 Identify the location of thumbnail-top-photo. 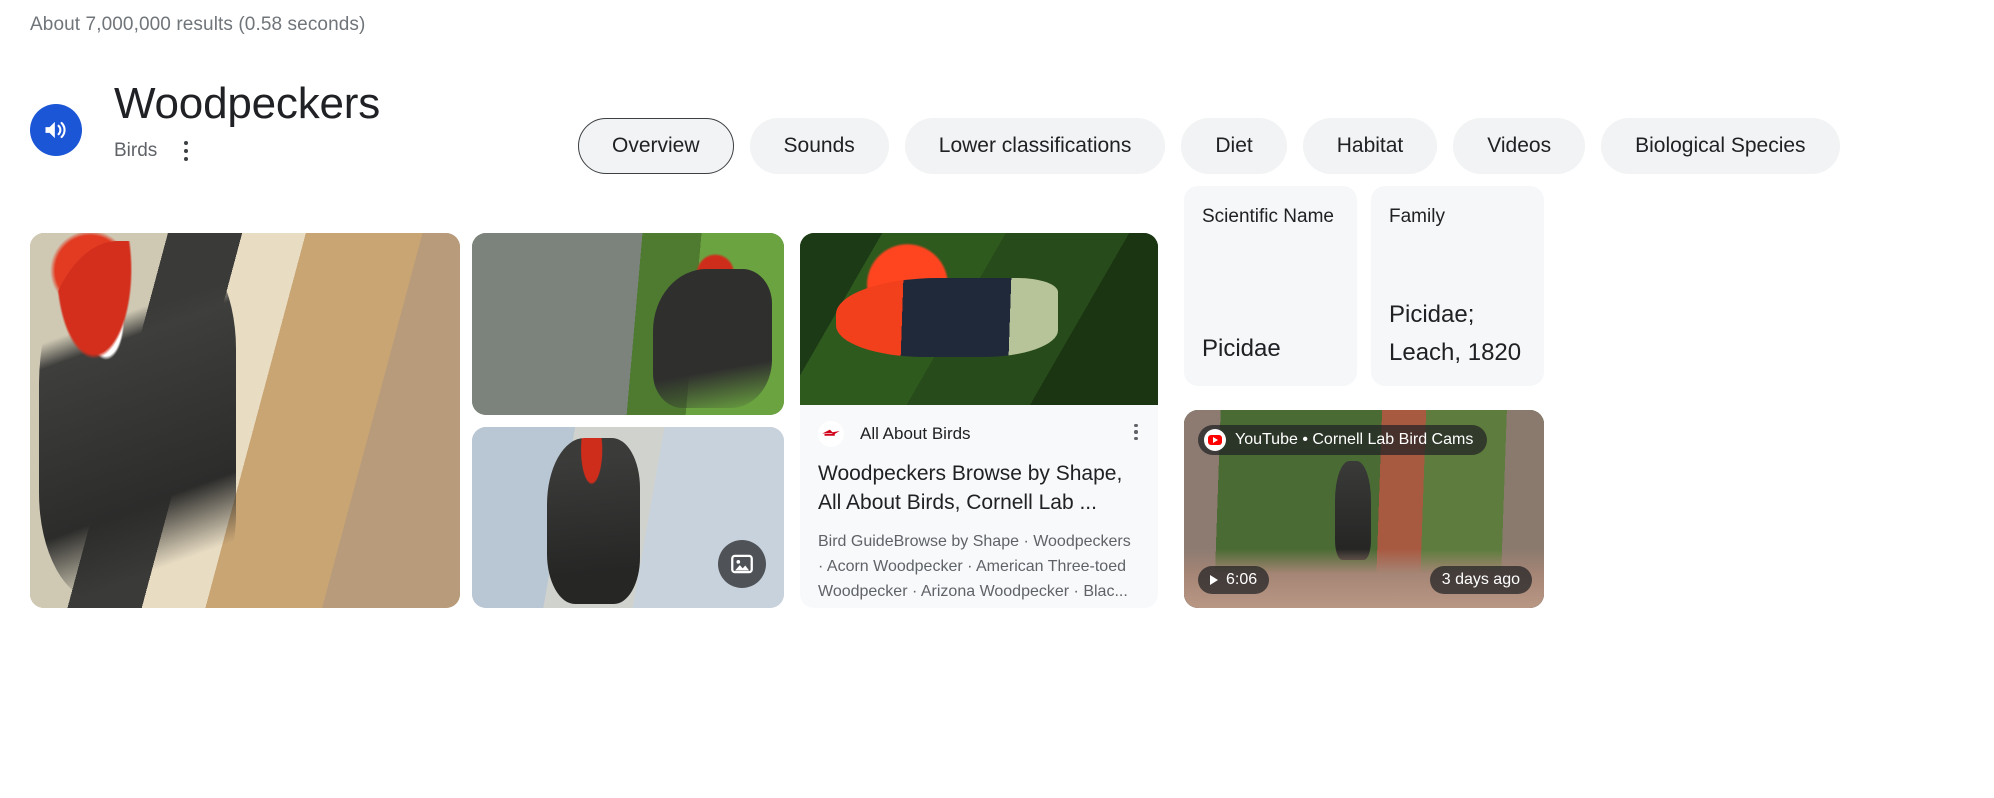
(628, 324).